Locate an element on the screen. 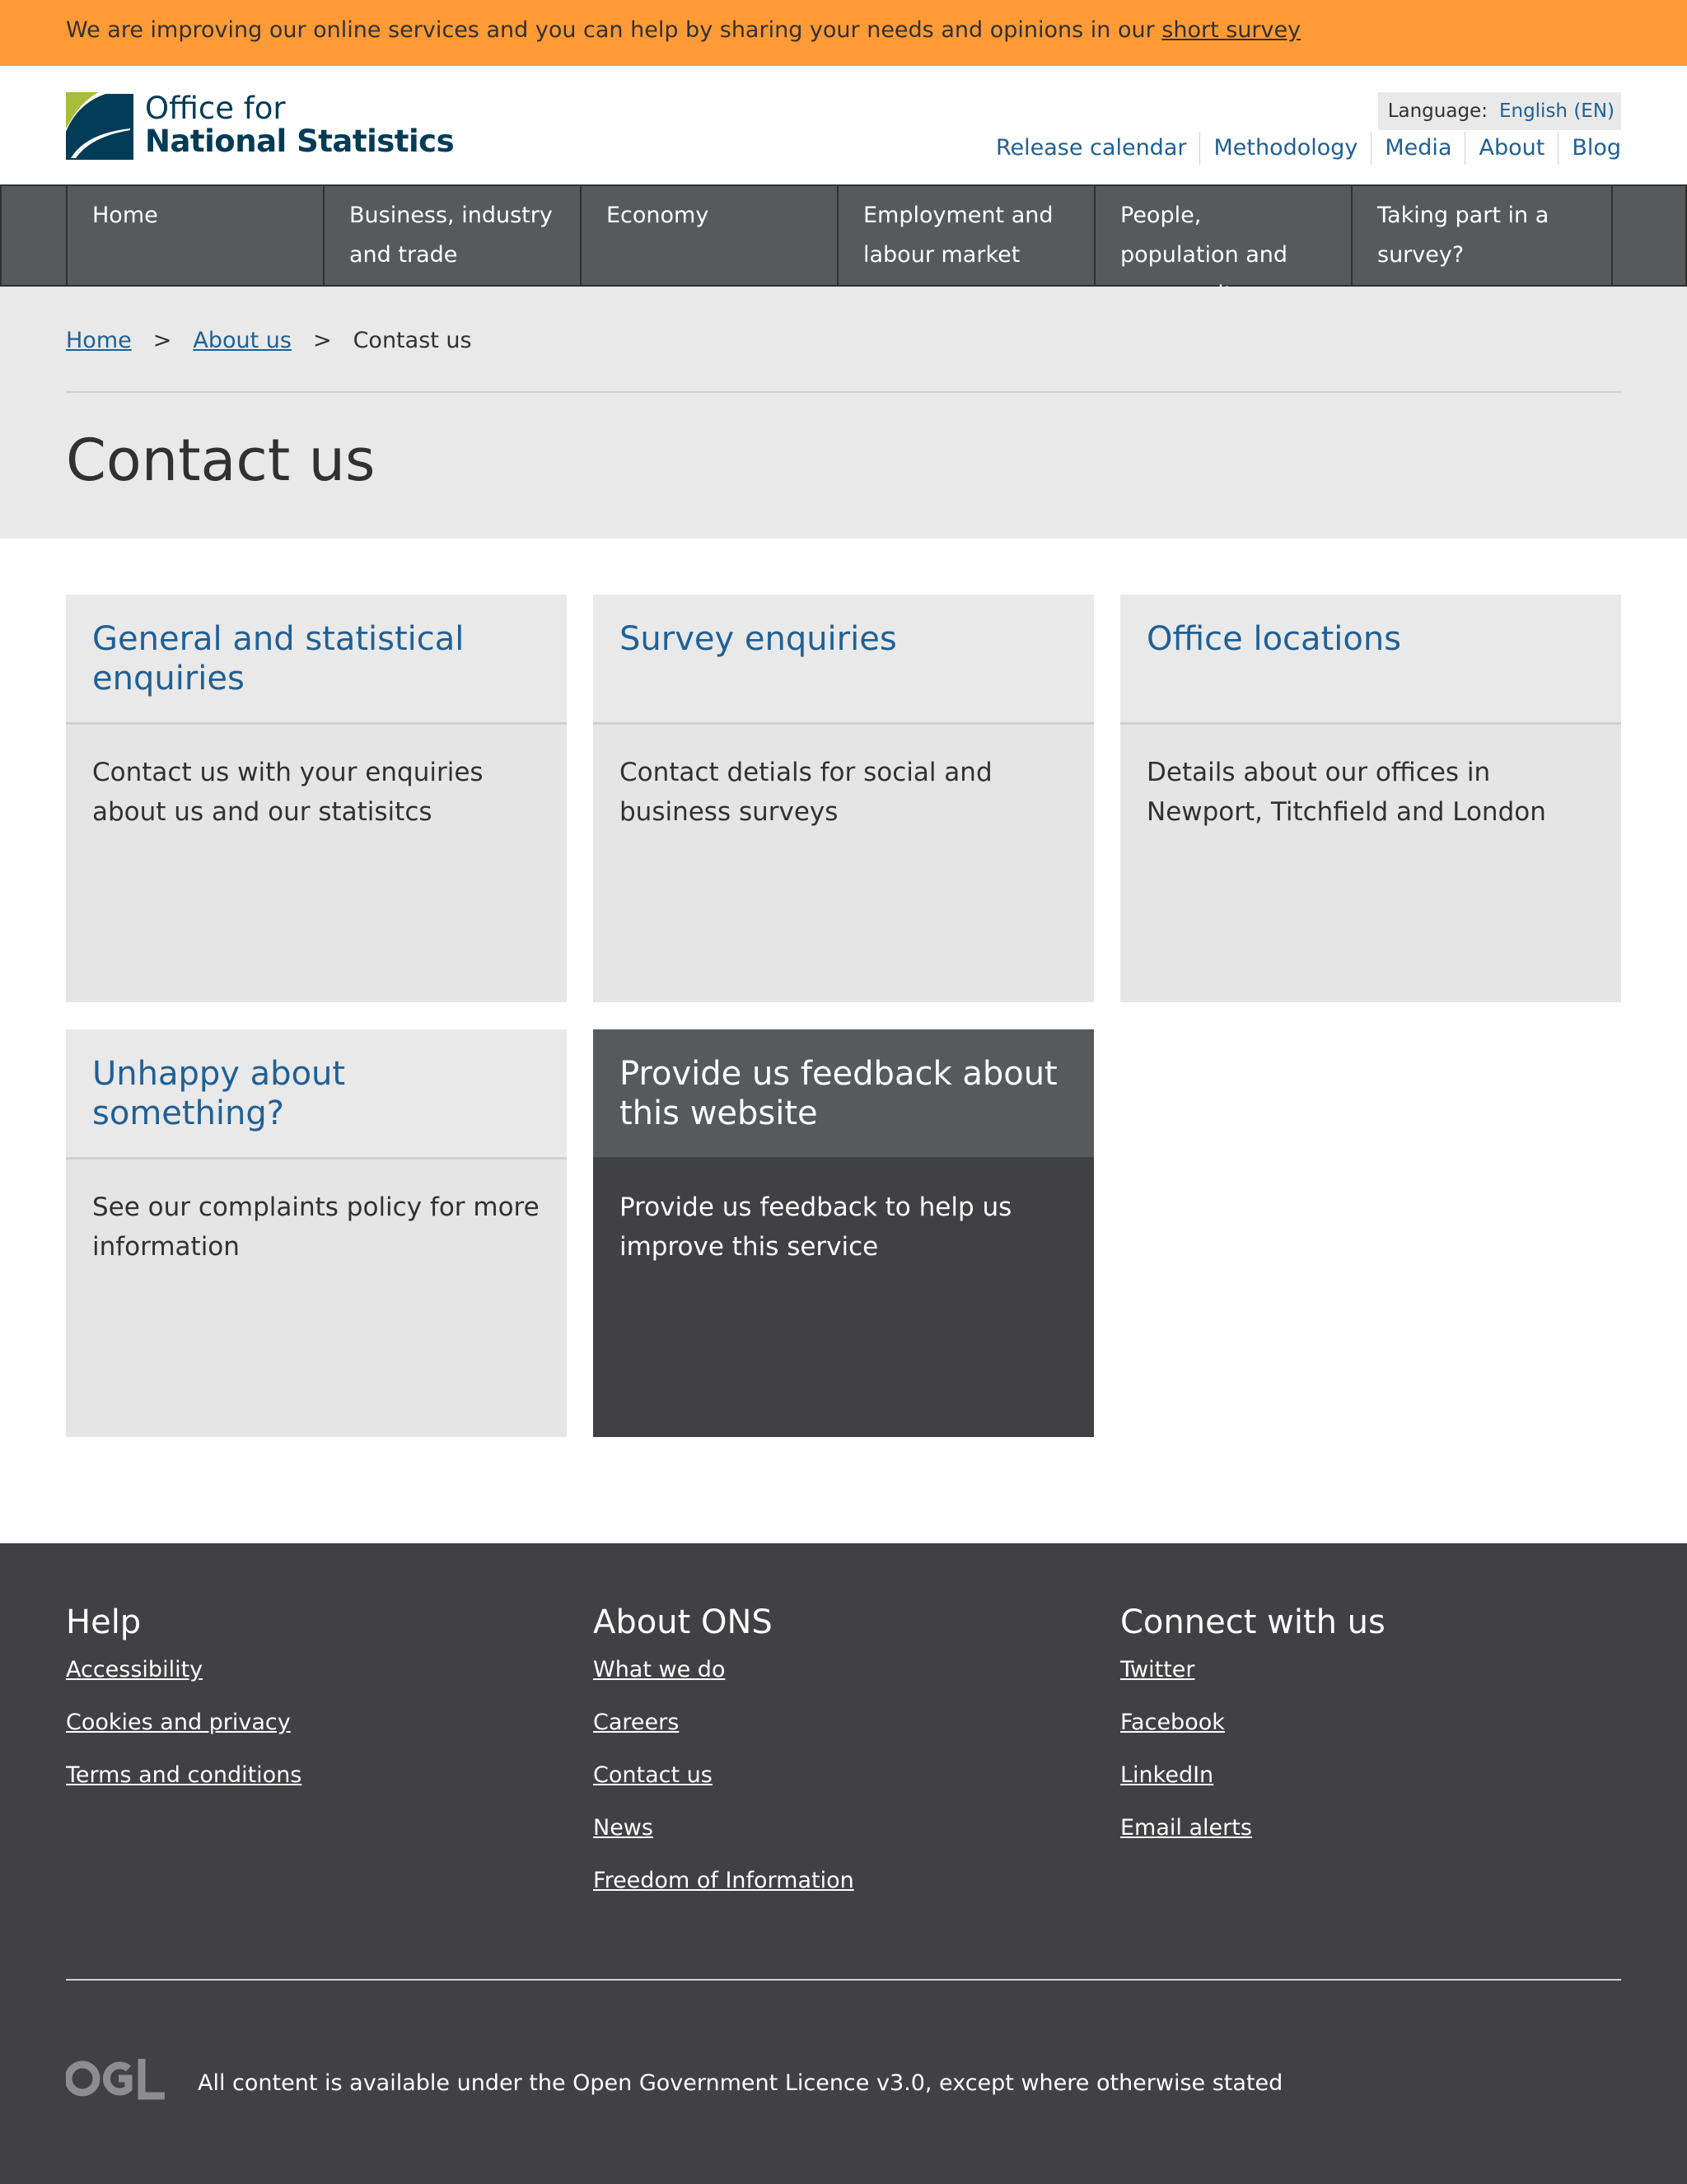 The height and width of the screenshot is (2184, 1687). card-title: General and statistical enquiries is located at coordinates (316, 658).